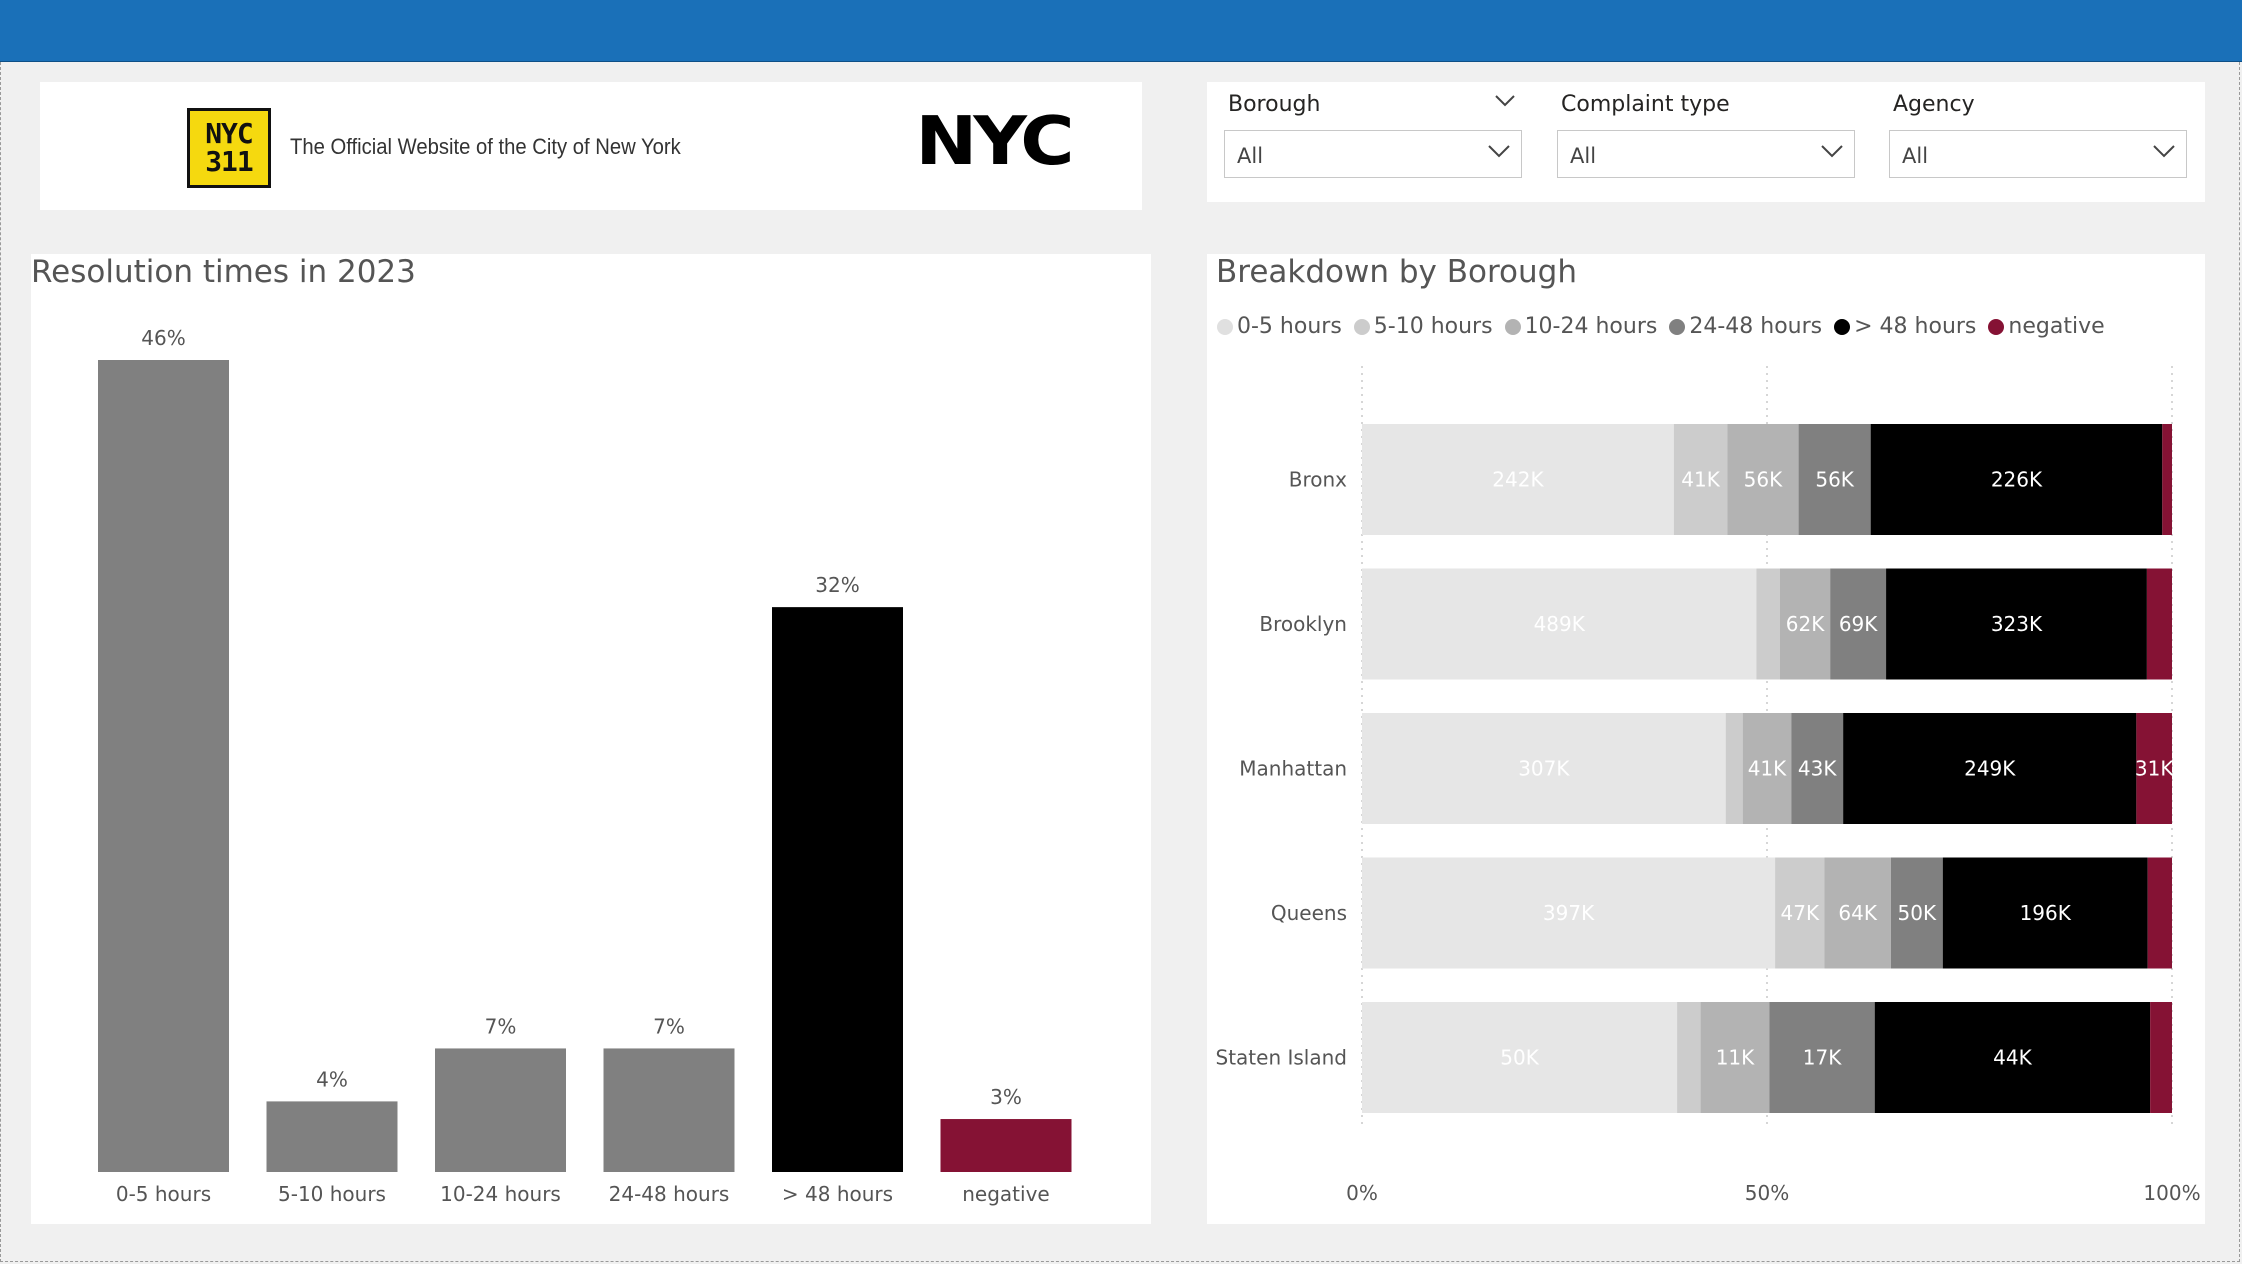 The image size is (2242, 1264). I want to click on x-tick-label: 0%, so click(1362, 1193).